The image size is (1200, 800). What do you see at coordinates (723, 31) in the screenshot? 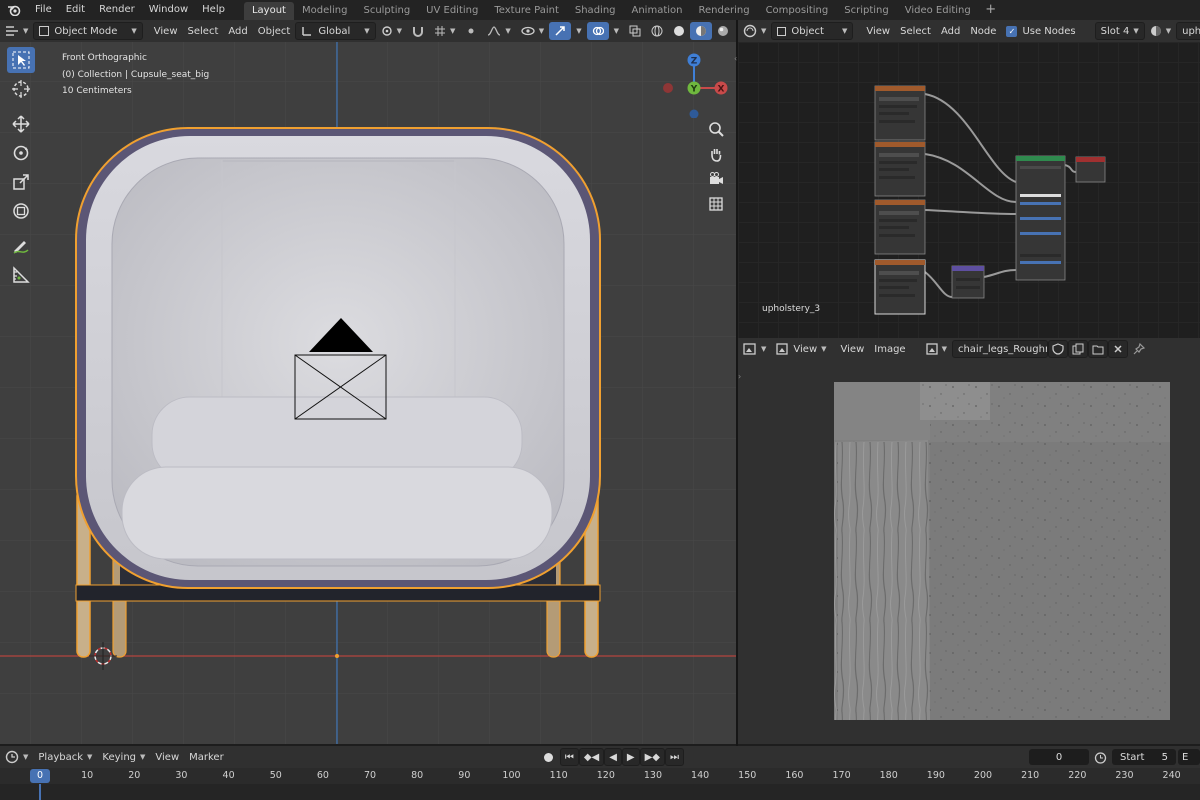
I see `shading-rendered-button` at bounding box center [723, 31].